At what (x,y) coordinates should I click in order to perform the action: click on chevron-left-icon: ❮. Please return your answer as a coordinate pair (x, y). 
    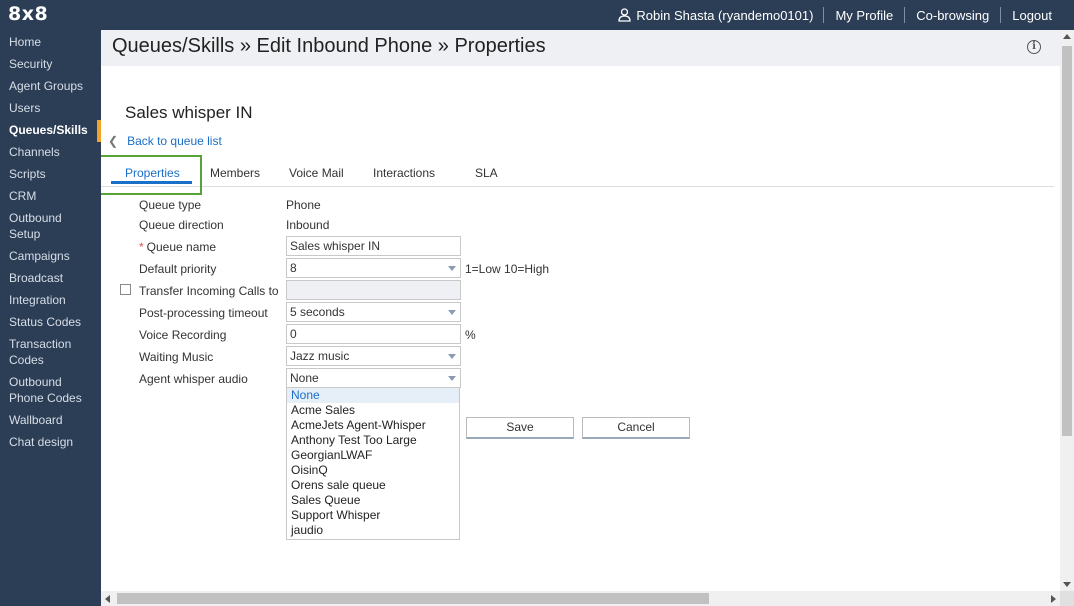
    Looking at the image, I should click on (113, 141).